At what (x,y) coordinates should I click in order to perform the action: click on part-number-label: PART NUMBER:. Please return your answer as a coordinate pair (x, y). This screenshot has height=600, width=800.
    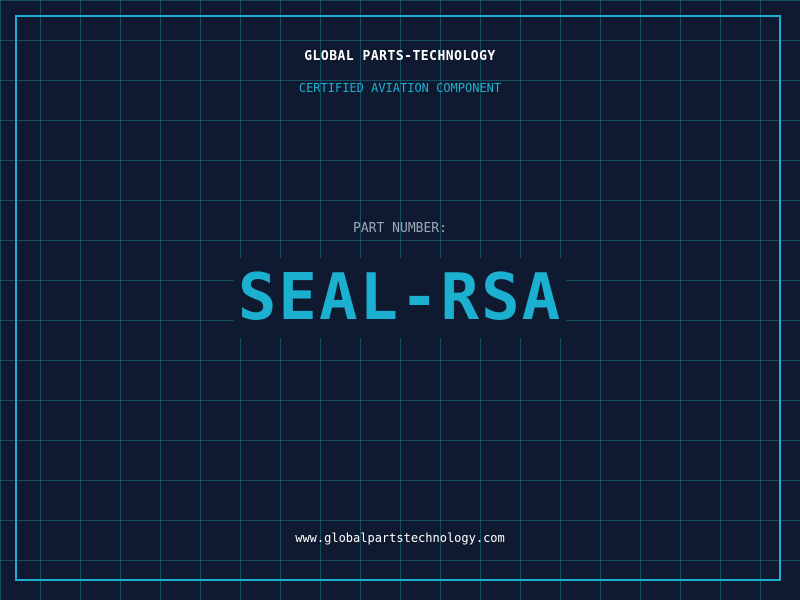
    Looking at the image, I should click on (400, 228).